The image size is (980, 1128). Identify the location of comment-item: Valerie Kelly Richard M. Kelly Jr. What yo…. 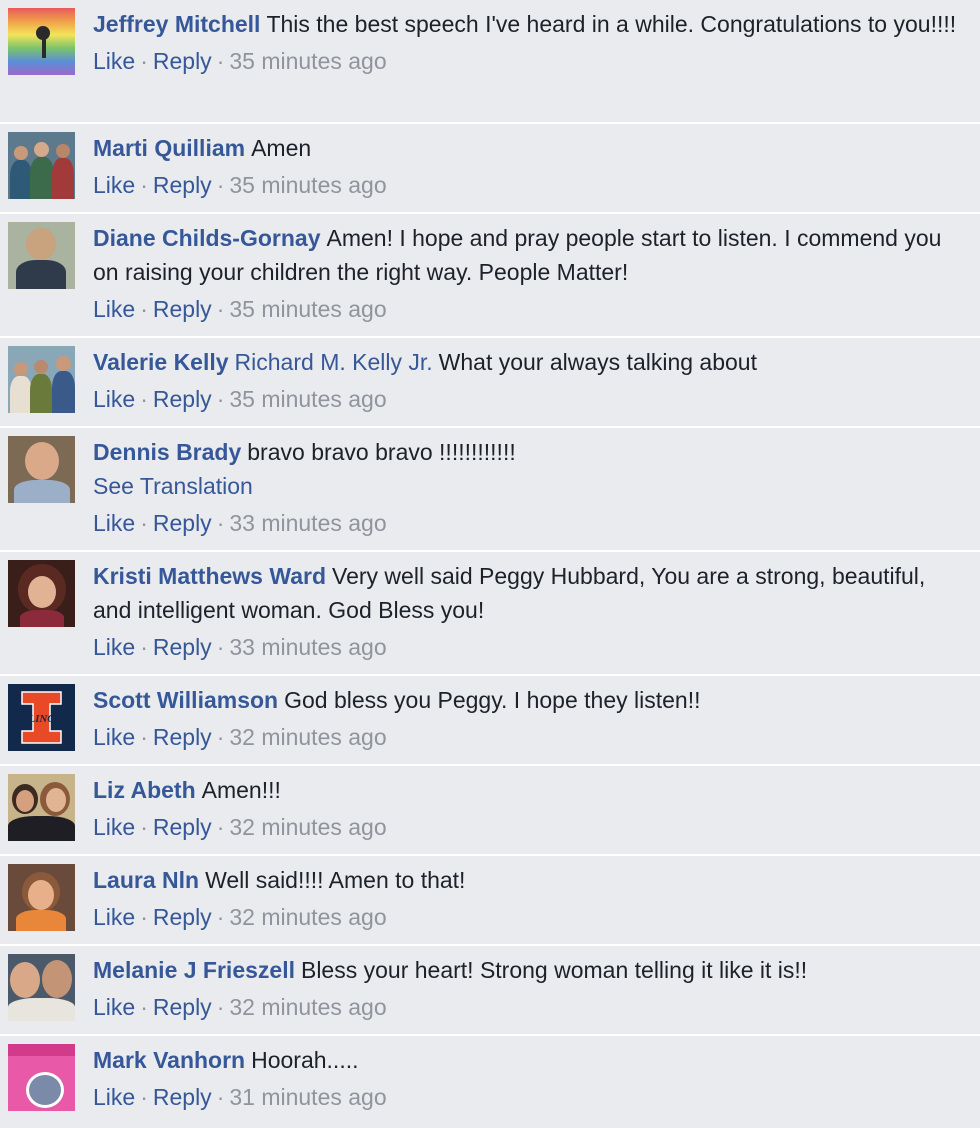
(490, 383).